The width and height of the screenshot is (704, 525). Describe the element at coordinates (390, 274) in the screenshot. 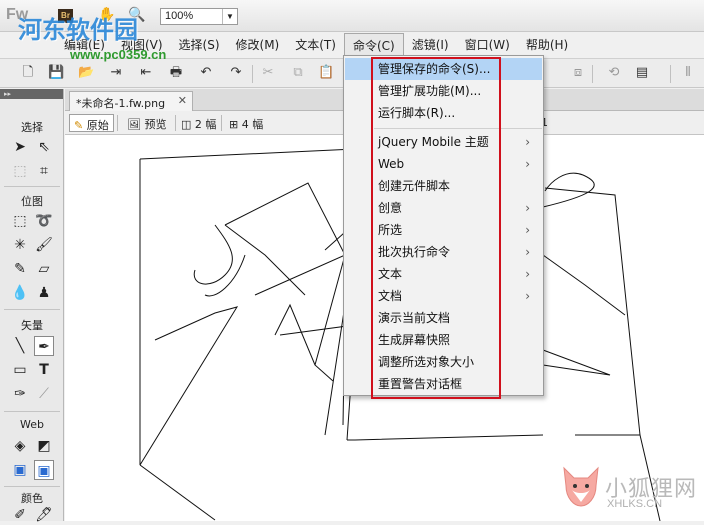

I see `menu-item-label: 文本` at that location.